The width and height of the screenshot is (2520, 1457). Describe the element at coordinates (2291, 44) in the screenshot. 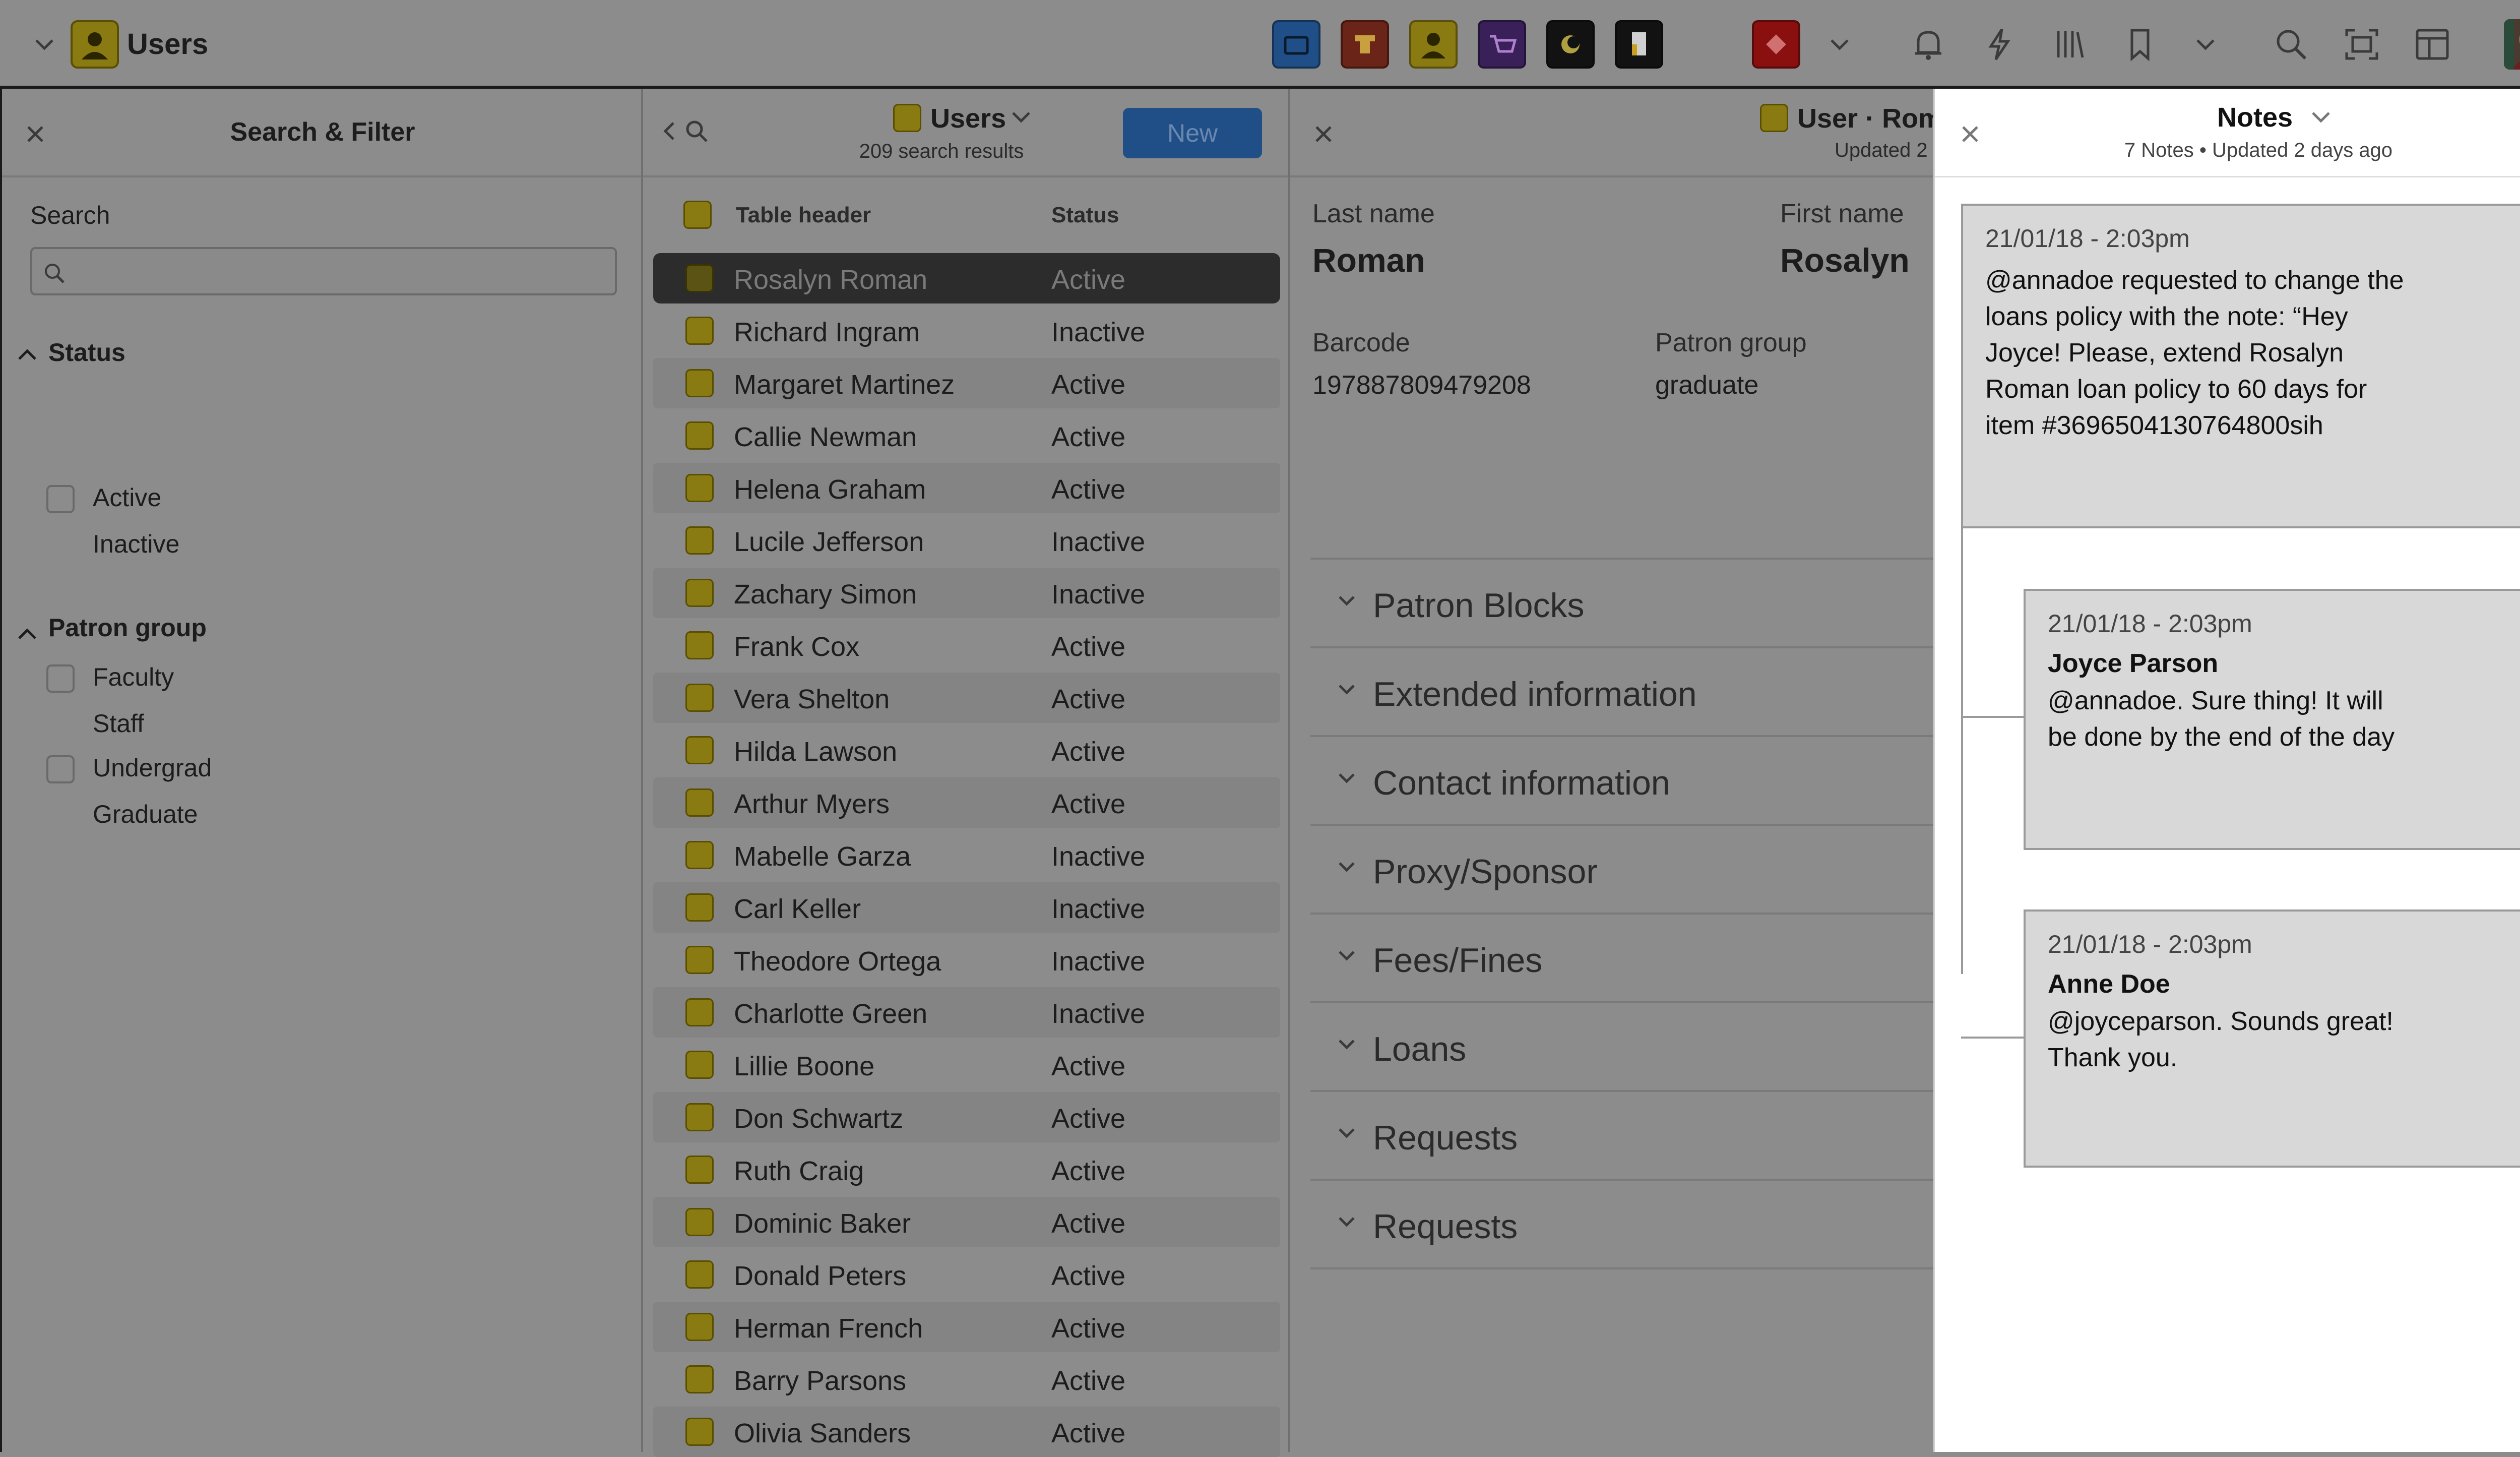

I see `search-icon` at that location.